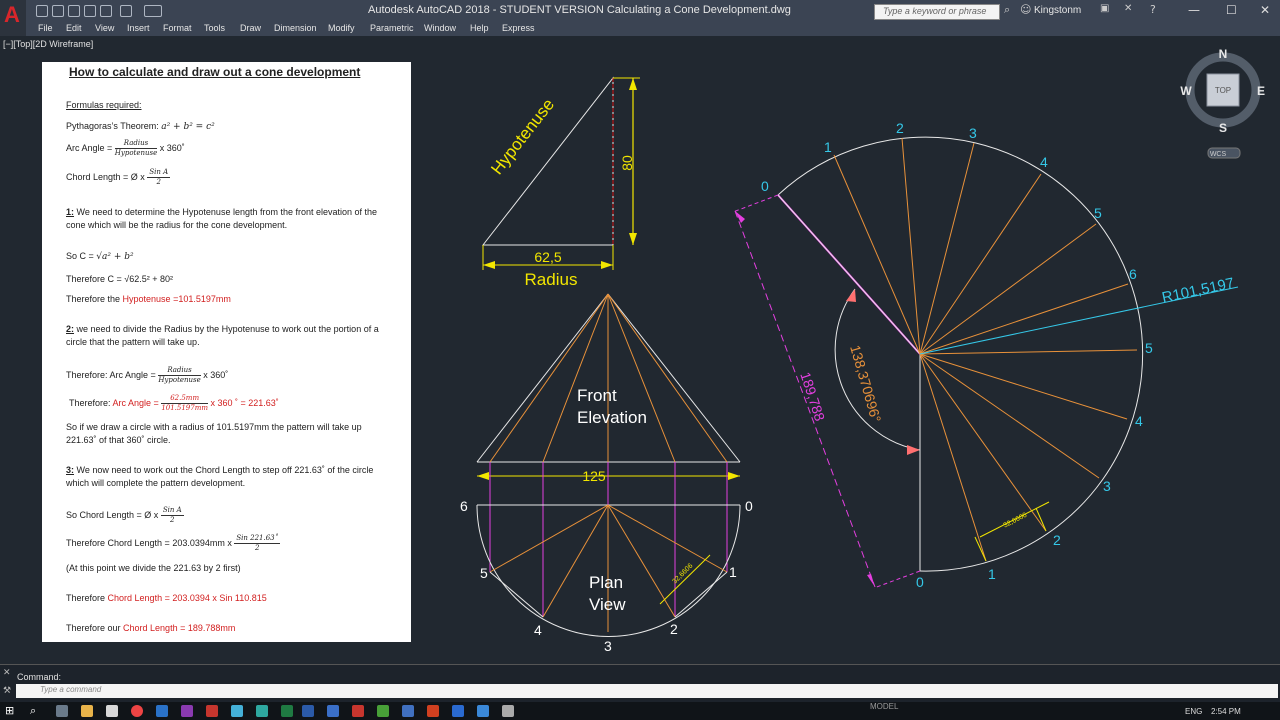  I want to click on arc-angle-tail: x 360˚, so click(171, 147).